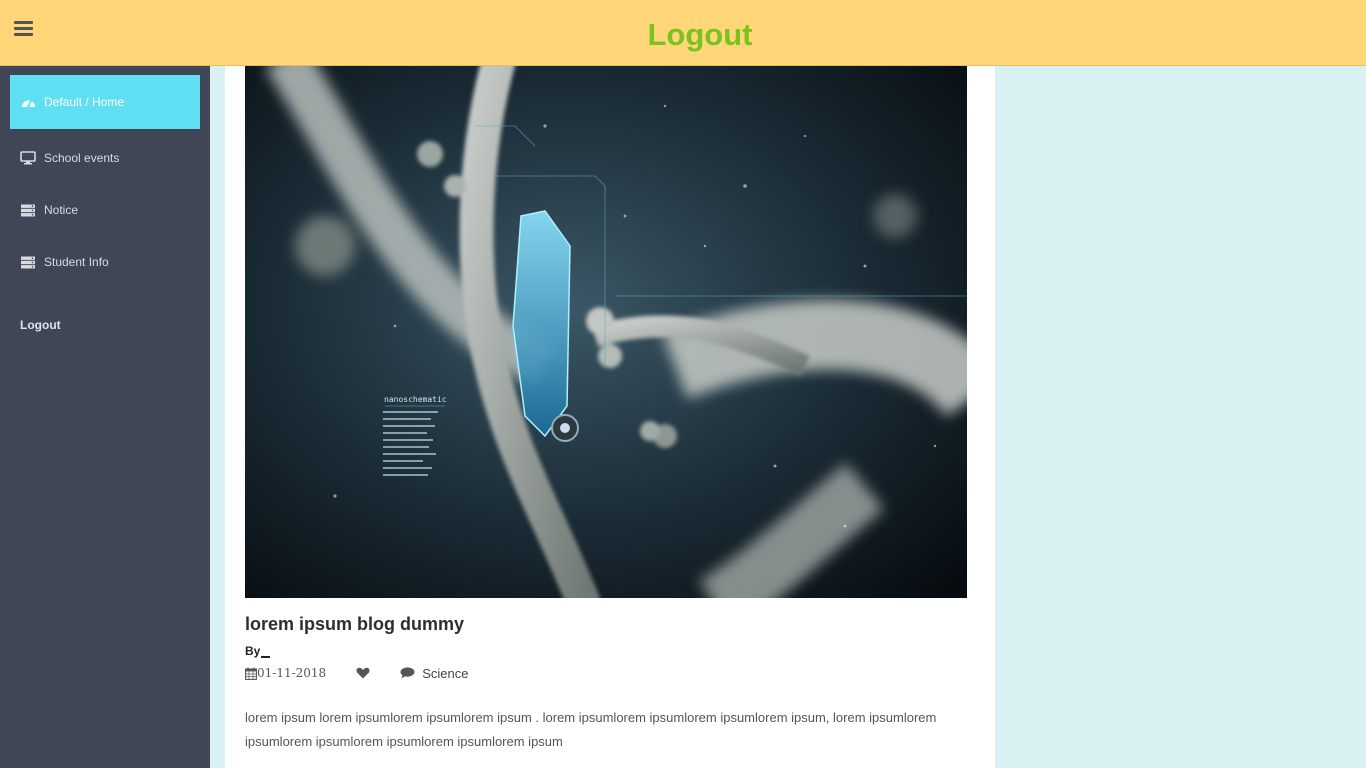 The width and height of the screenshot is (1366, 768). I want to click on by-label: By, so click(253, 651).